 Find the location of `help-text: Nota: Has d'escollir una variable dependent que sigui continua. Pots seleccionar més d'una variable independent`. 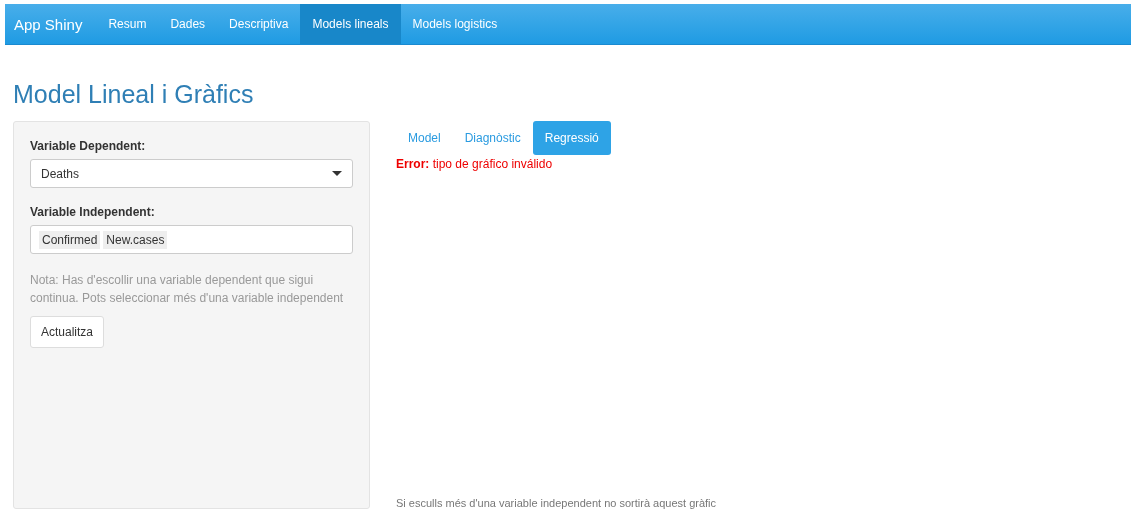

help-text: Nota: Has d'escollir una variable dependent que sigui continua. Pots seleccionar més d'una variable independent is located at coordinates (187, 289).